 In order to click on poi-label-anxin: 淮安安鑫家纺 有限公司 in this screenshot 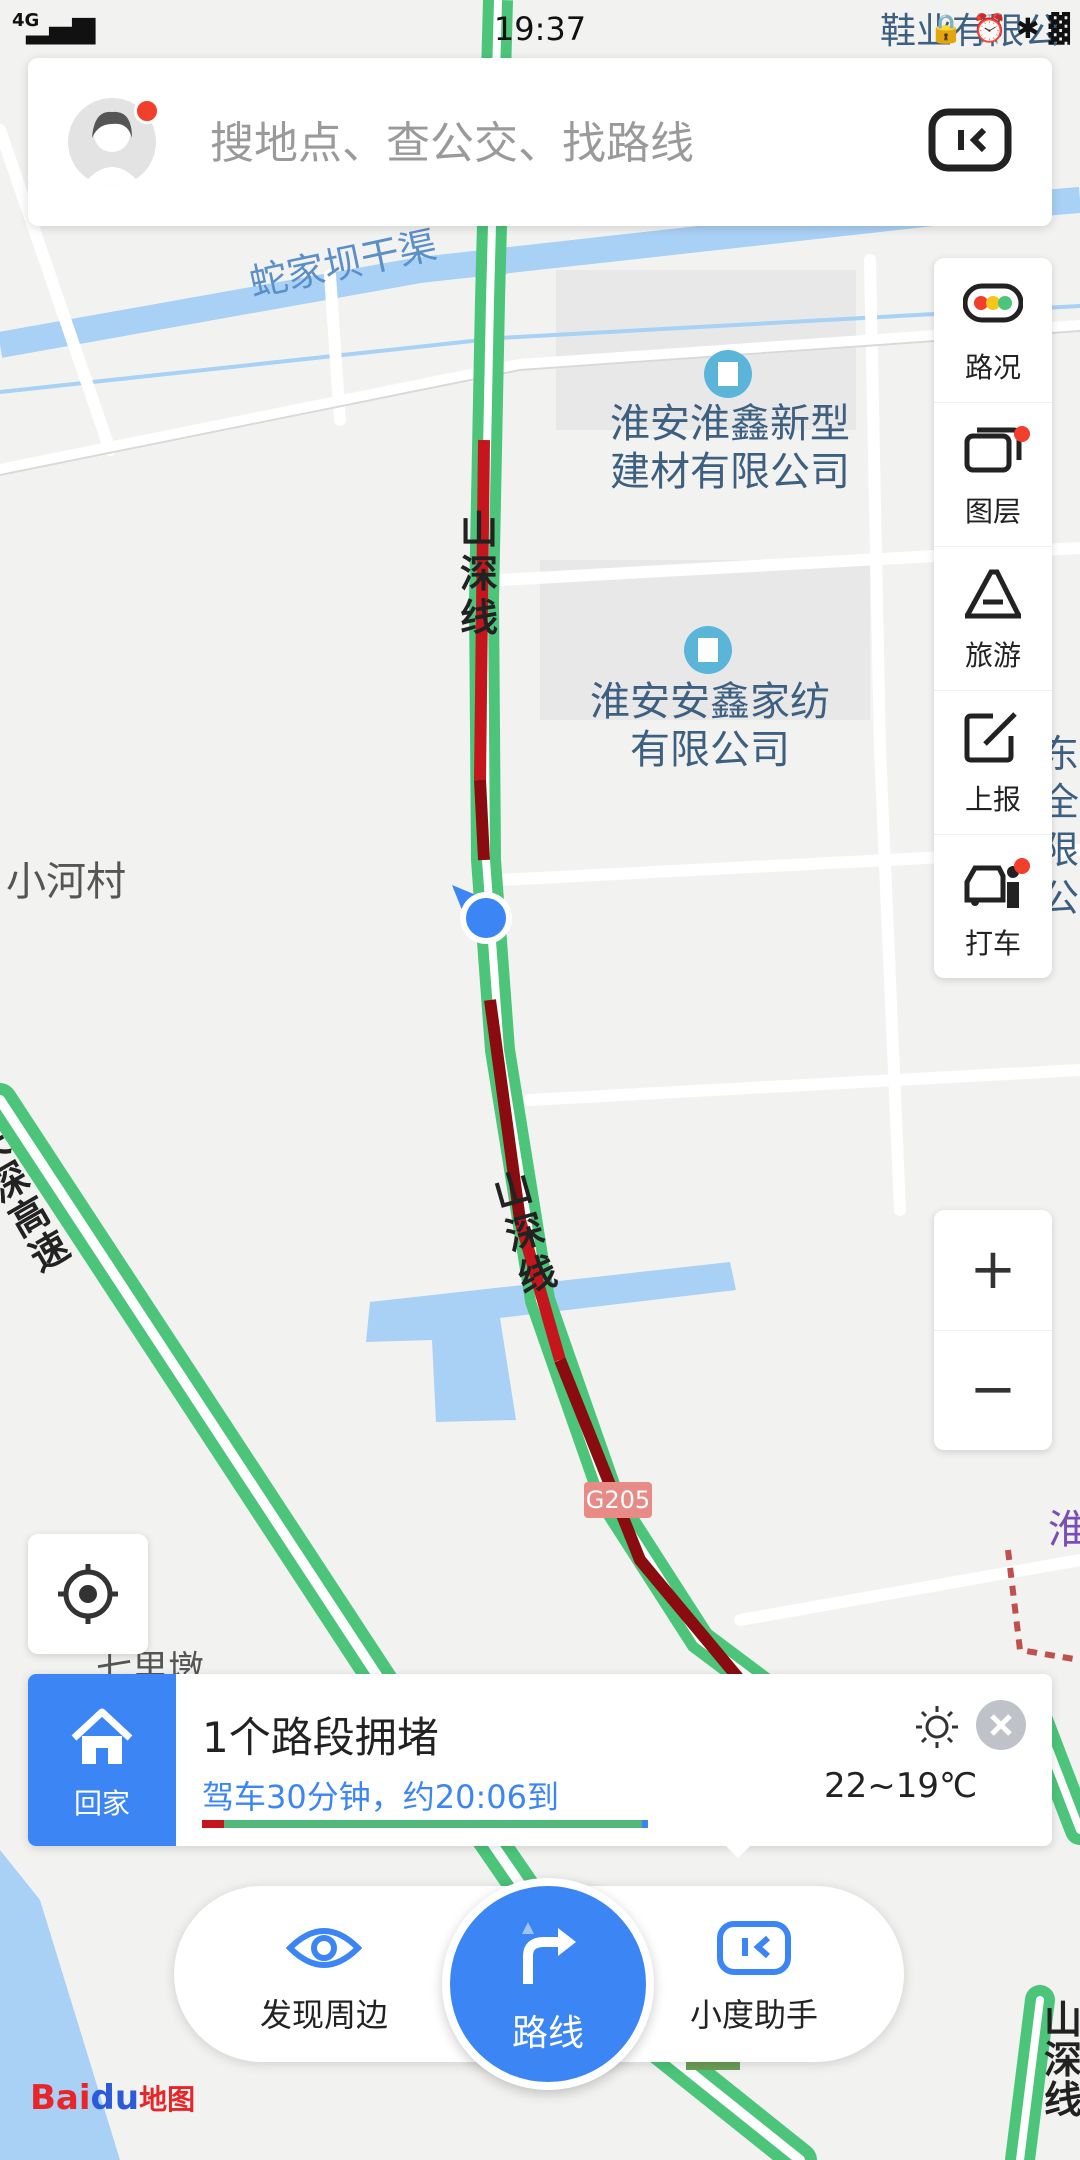, I will do `click(710, 726)`.